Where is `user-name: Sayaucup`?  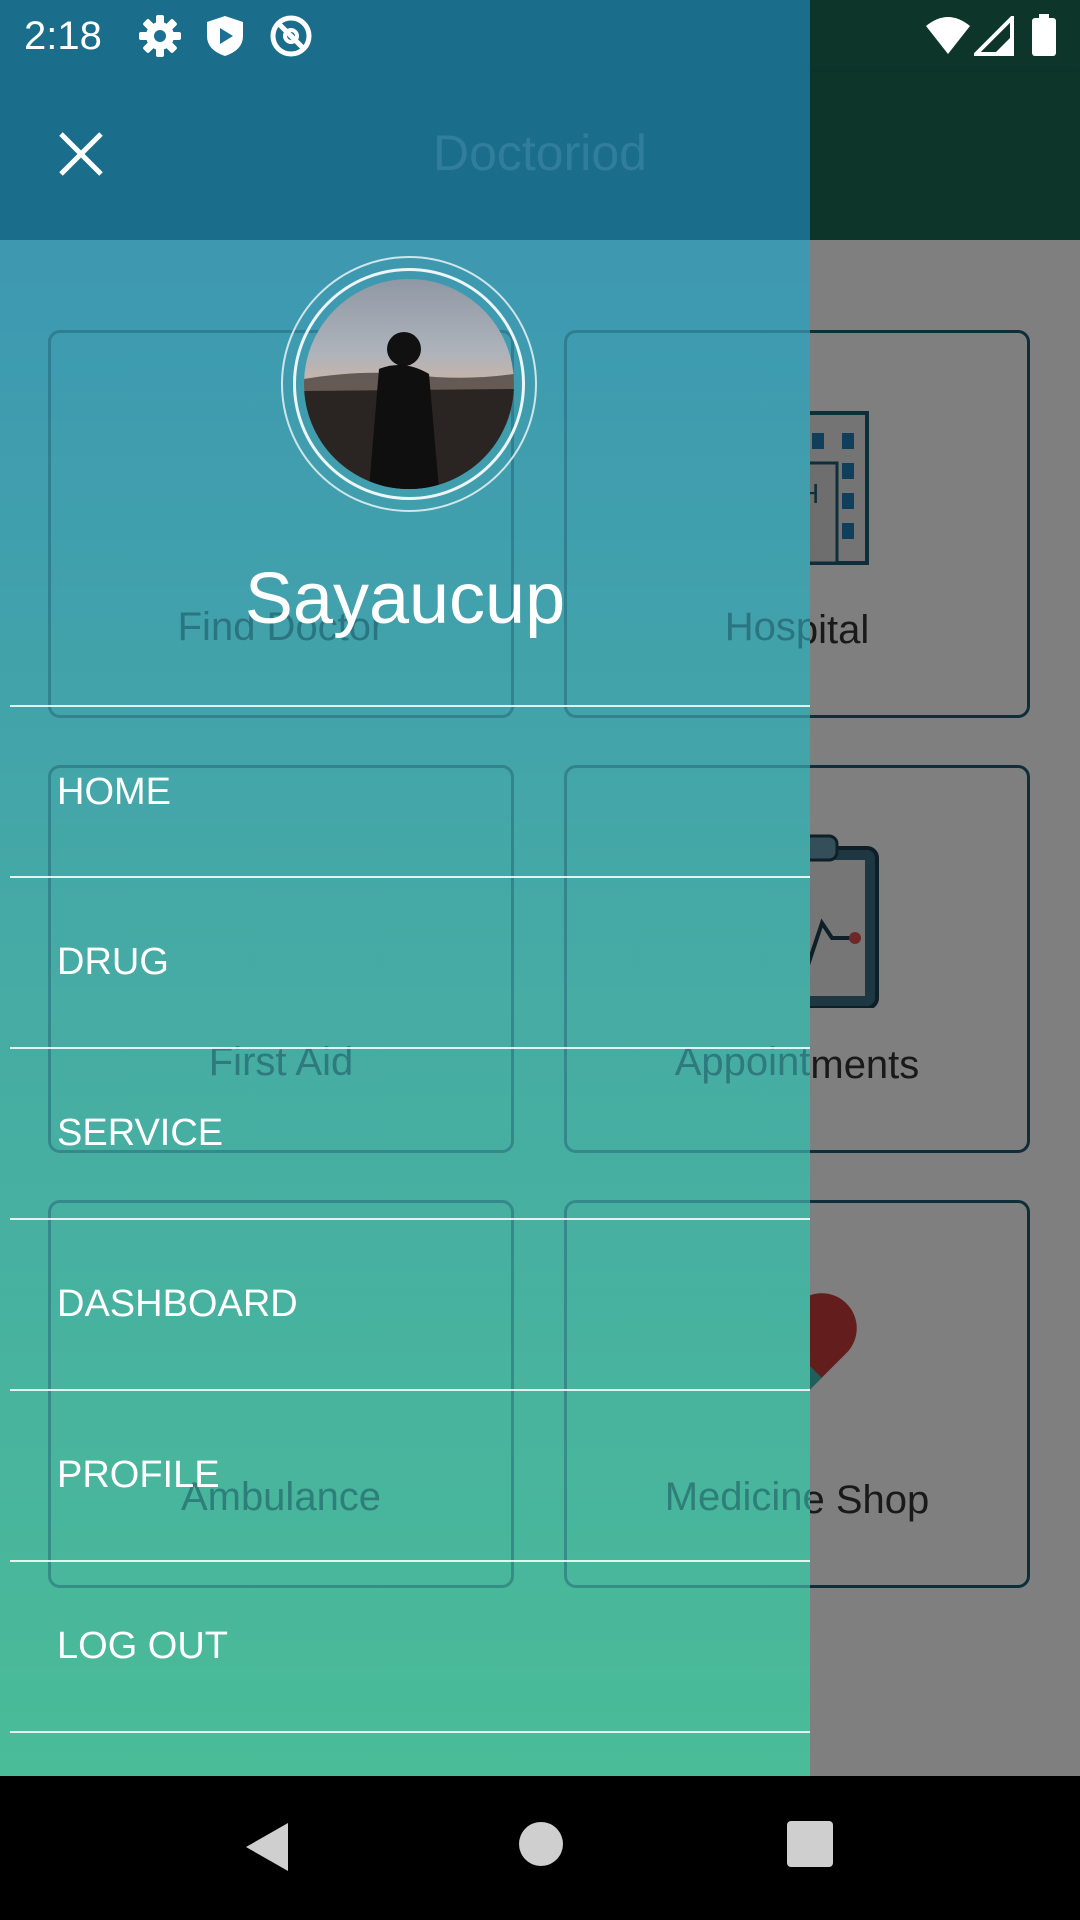
user-name: Sayaucup is located at coordinates (405, 599).